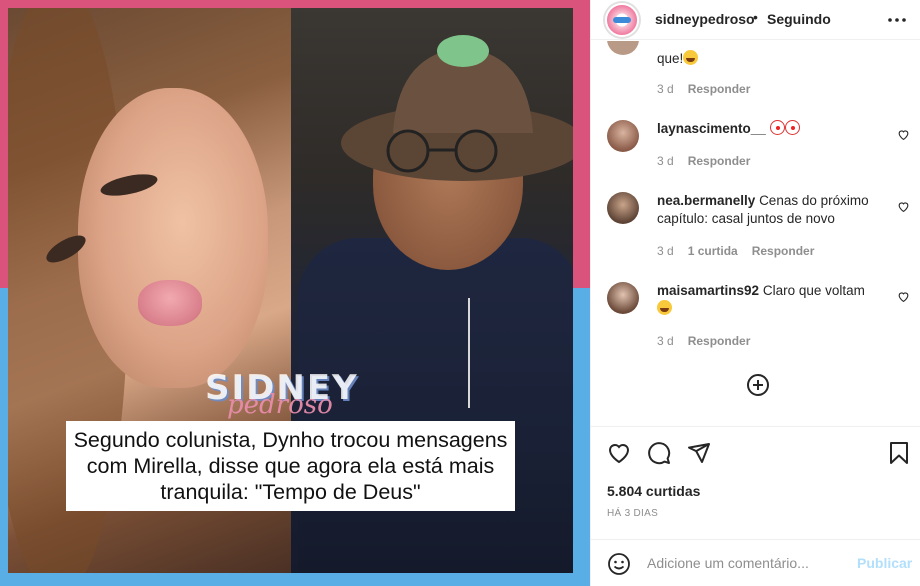  What do you see at coordinates (897, 20) in the screenshot?
I see `more-horizontal-icon` at bounding box center [897, 20].